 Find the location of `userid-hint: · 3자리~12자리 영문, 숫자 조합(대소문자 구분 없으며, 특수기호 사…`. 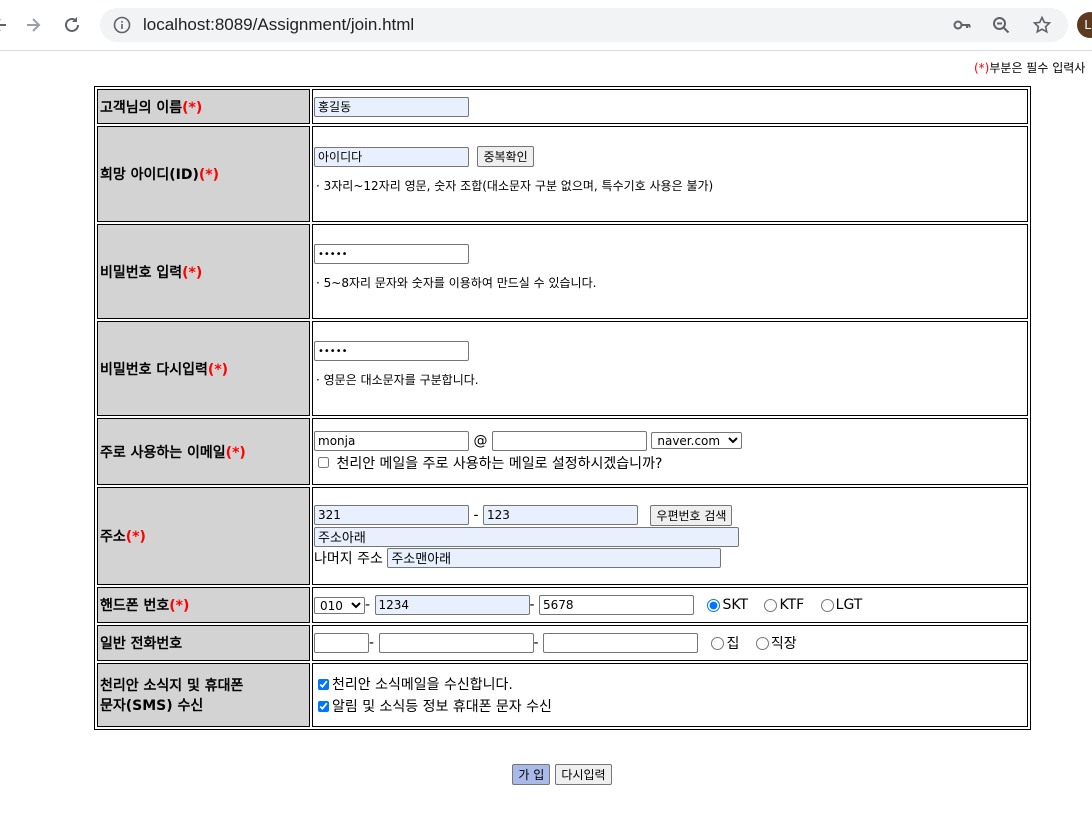

userid-hint: · 3자리~12자리 영문, 숫자 조합(대소문자 구분 없으며, 특수기호 사… is located at coordinates (515, 186).